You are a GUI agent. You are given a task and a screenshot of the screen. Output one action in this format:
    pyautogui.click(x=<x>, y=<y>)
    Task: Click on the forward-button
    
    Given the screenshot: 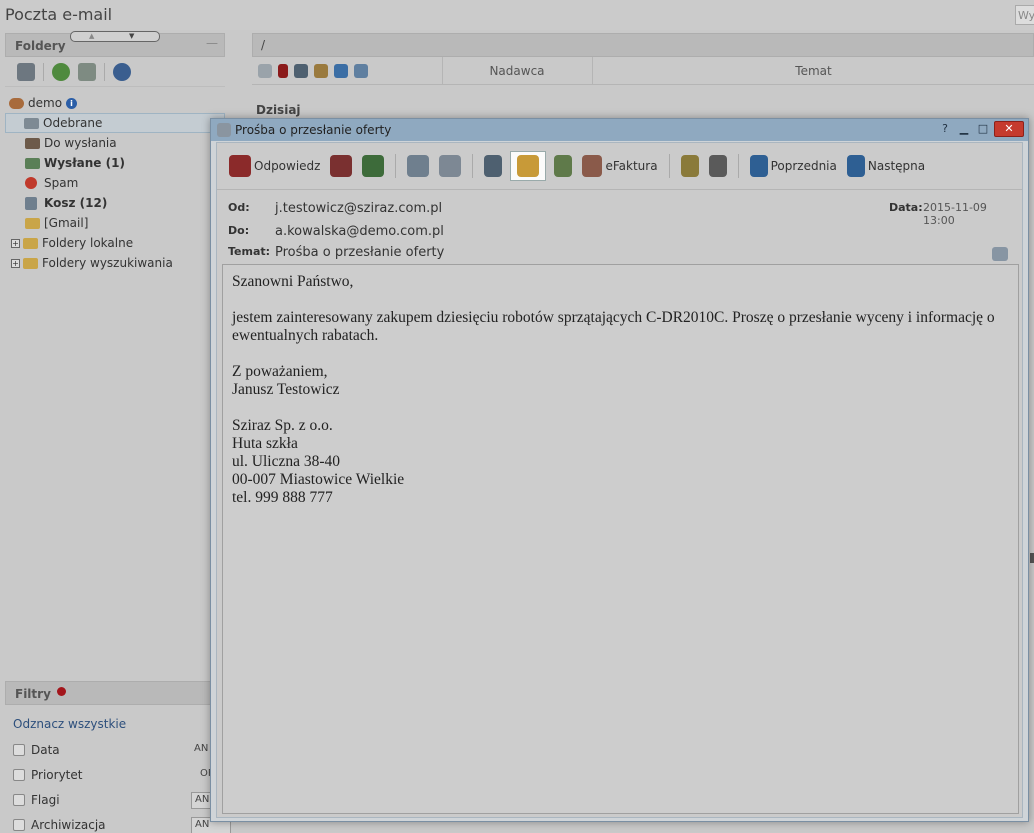 What is the action you would take?
    pyautogui.click(x=373, y=166)
    